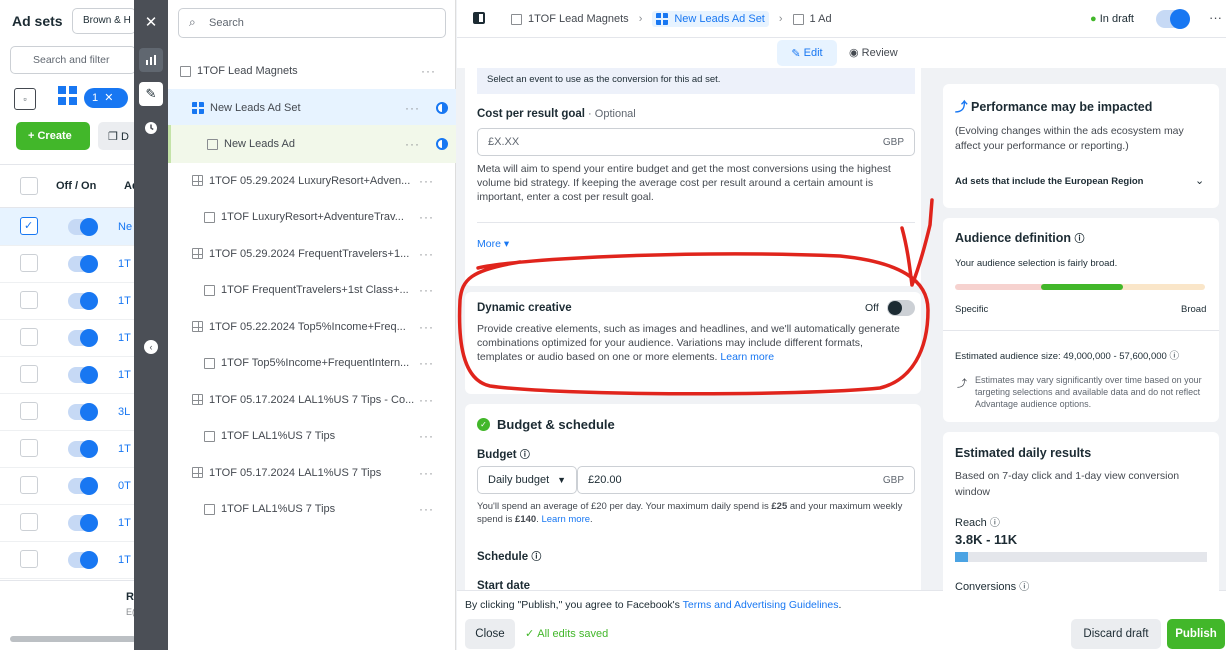 This screenshot has height=650, width=1226. I want to click on edit-tab: ✎ Edit, so click(807, 53).